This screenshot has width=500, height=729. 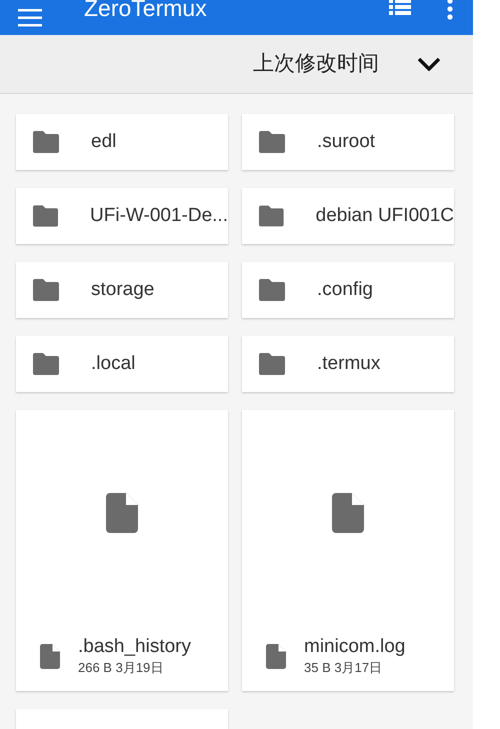 What do you see at coordinates (345, 290) in the screenshot?
I see `folder-name: .config` at bounding box center [345, 290].